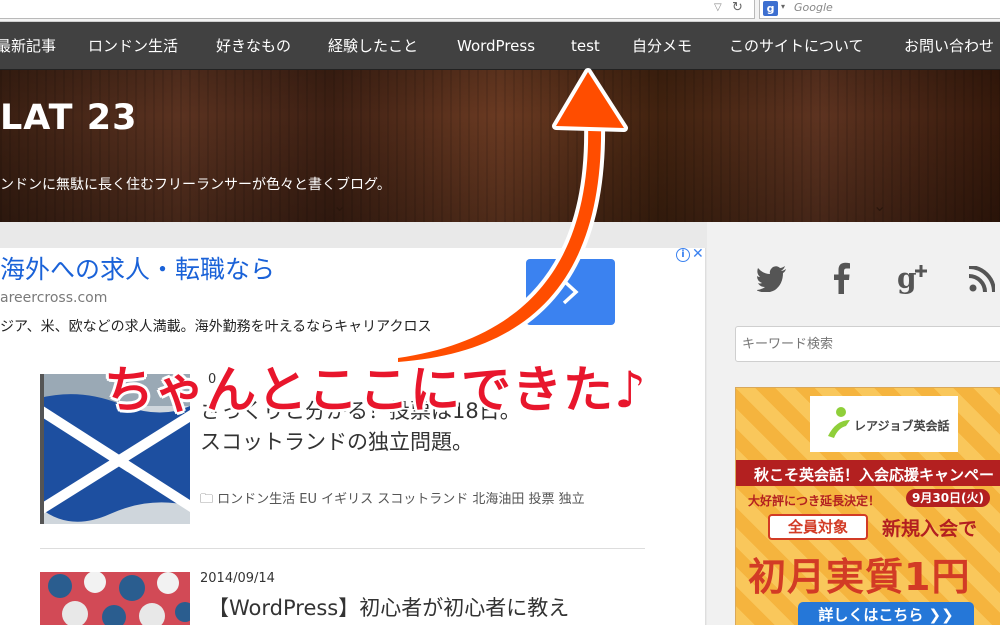 The height and width of the screenshot is (625, 1000). What do you see at coordinates (401, 499) in the screenshot?
I see `post-tags-text: ロンドン生活 EU イギリス スコットランド 北海油田 投票 独立` at bounding box center [401, 499].